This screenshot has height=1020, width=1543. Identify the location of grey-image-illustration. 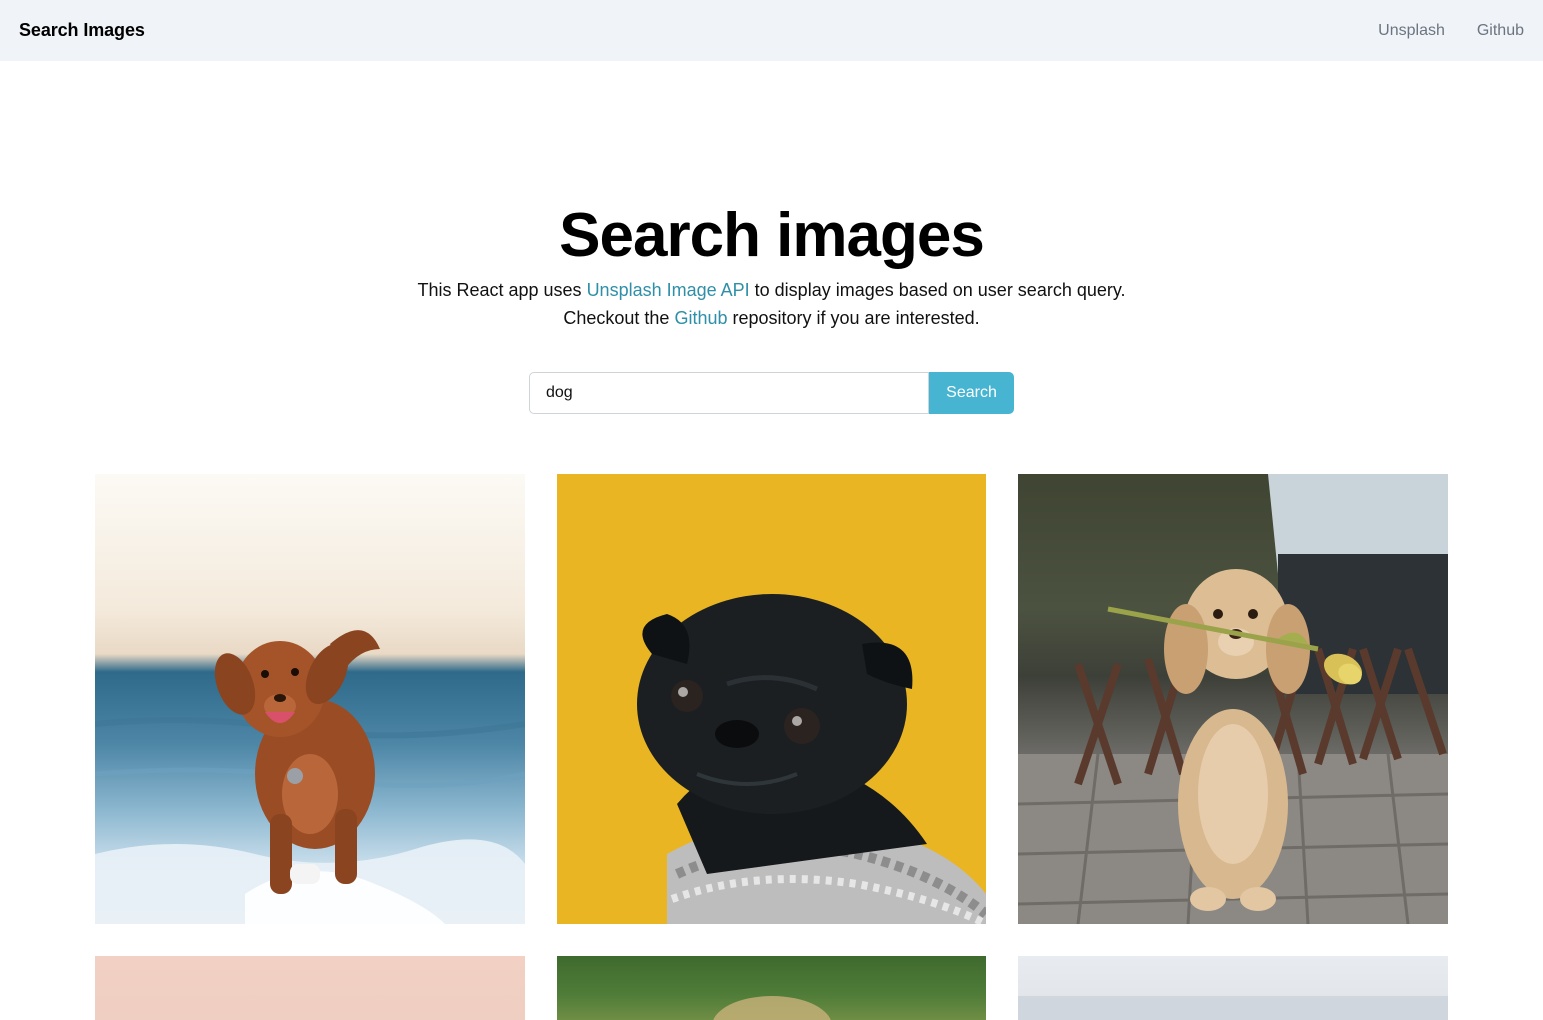
(1233, 1008).